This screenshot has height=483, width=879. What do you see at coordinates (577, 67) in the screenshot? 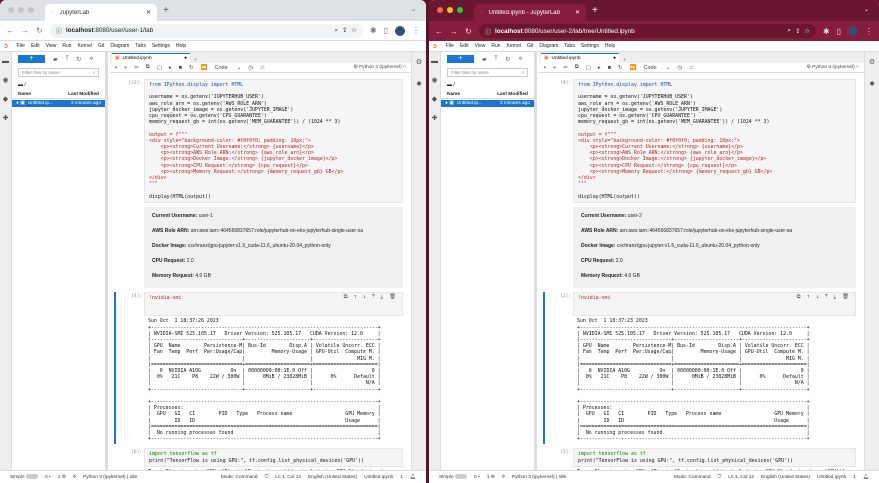
I see `copy-icon: ⧉` at bounding box center [577, 67].